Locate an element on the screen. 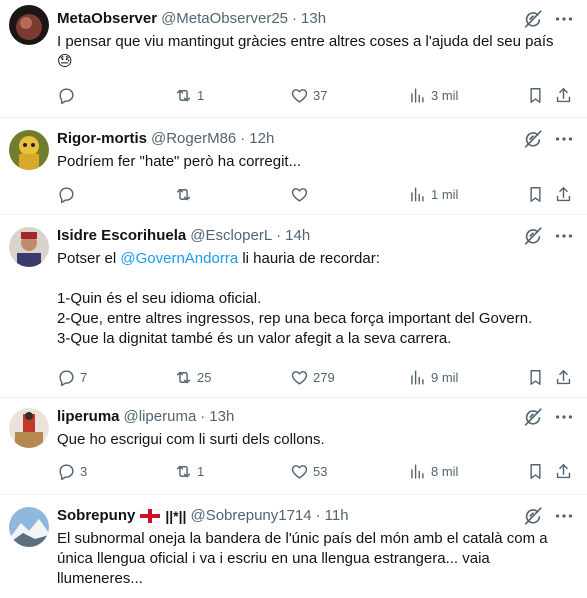  timestamp: 14h is located at coordinates (297, 236).